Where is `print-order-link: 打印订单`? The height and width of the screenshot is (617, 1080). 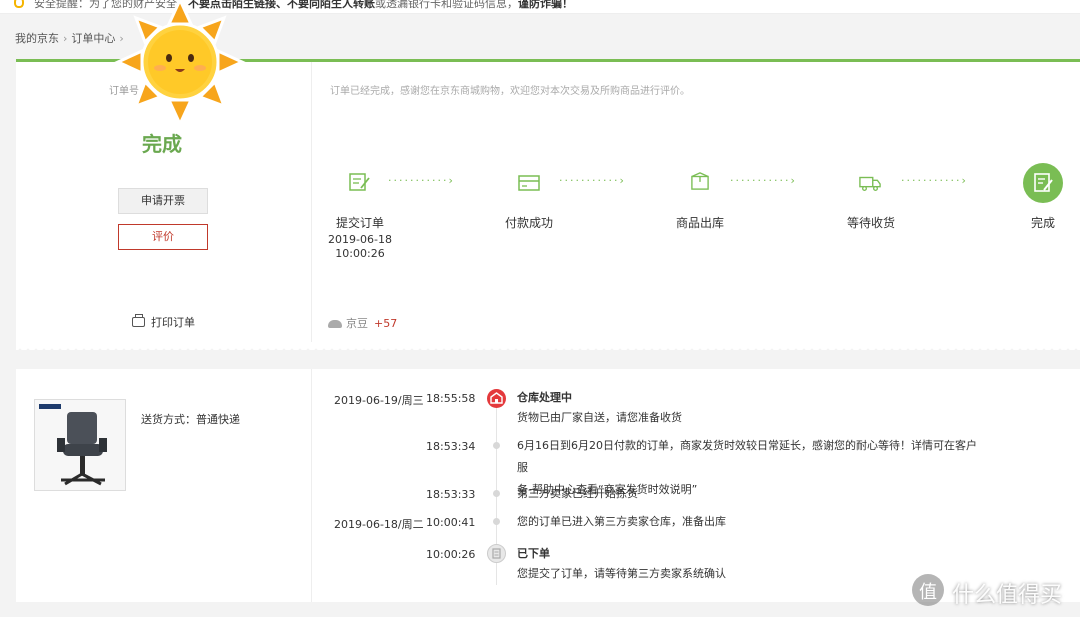
print-order-link: 打印订单 is located at coordinates (163, 322).